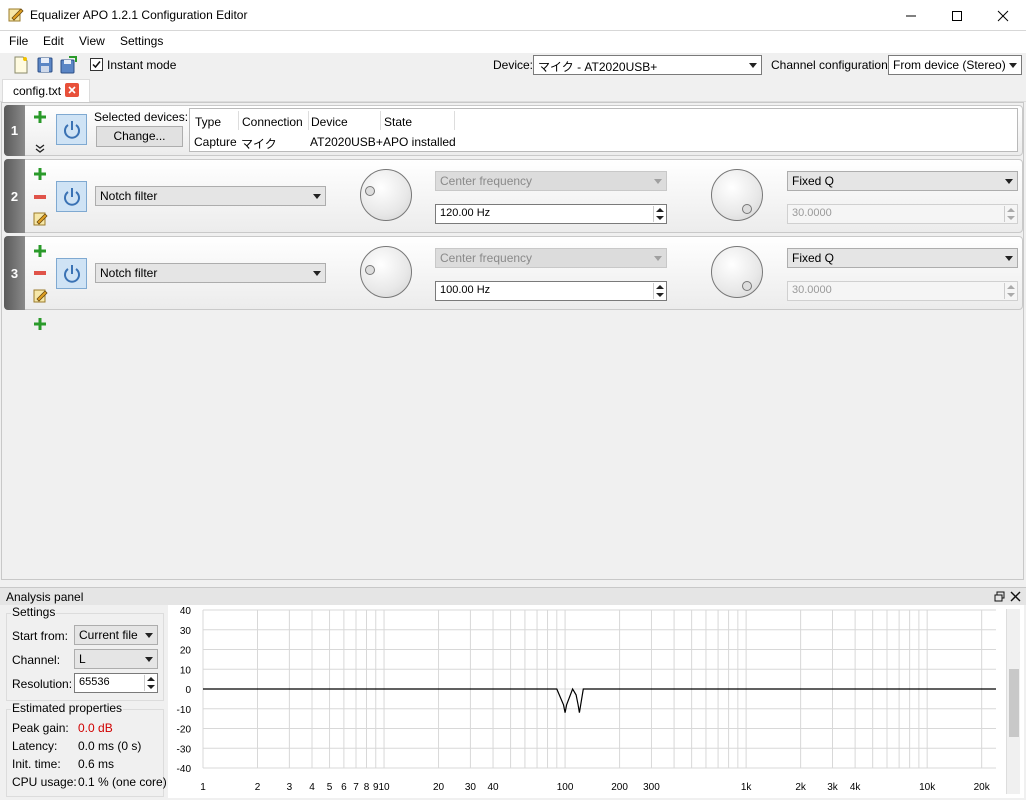 The height and width of the screenshot is (800, 1026). Describe the element at coordinates (831, 65) in the screenshot. I see `channel-config-label: Channel configuration:` at that location.